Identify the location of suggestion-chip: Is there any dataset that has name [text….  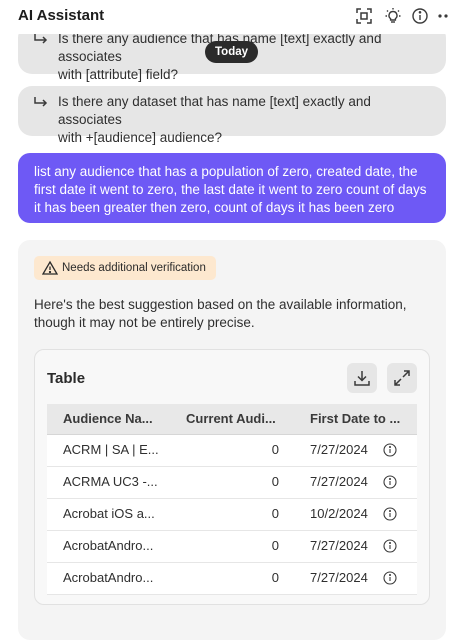
(232, 115).